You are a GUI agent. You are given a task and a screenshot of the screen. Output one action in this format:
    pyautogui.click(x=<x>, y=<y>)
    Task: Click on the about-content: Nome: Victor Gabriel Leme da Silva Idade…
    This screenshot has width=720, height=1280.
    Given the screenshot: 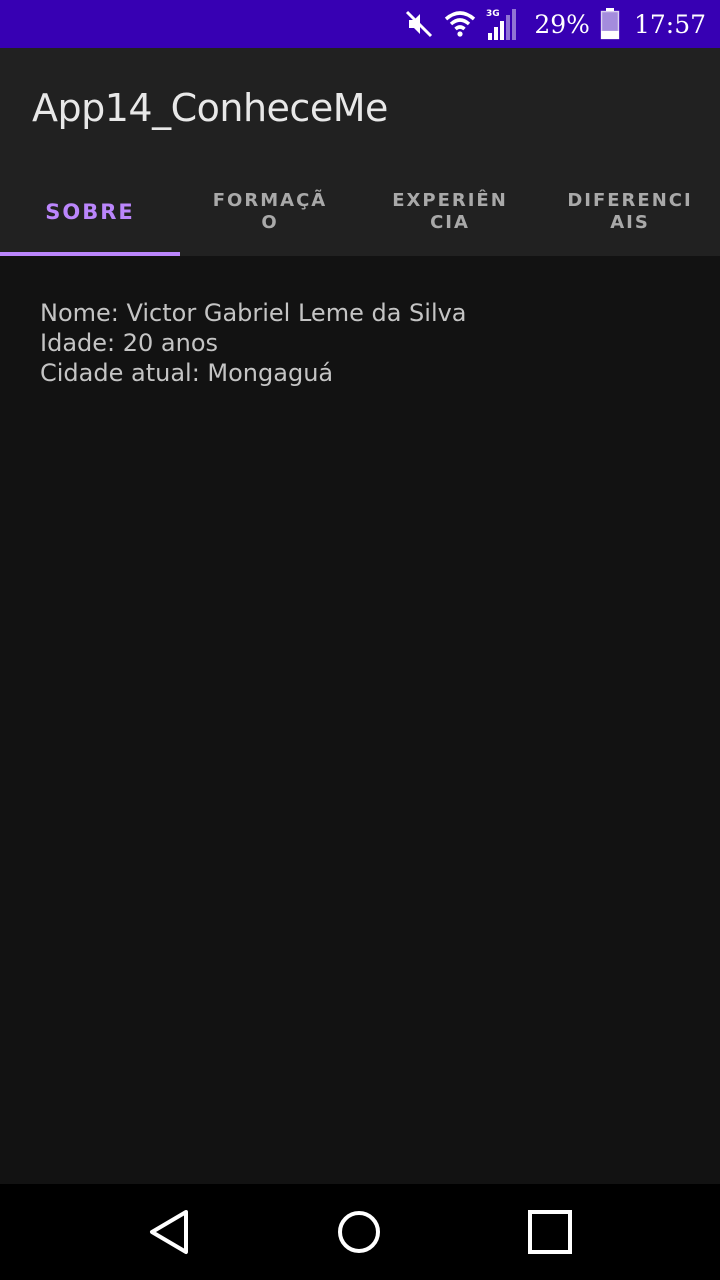 What is the action you would take?
    pyautogui.click(x=253, y=343)
    